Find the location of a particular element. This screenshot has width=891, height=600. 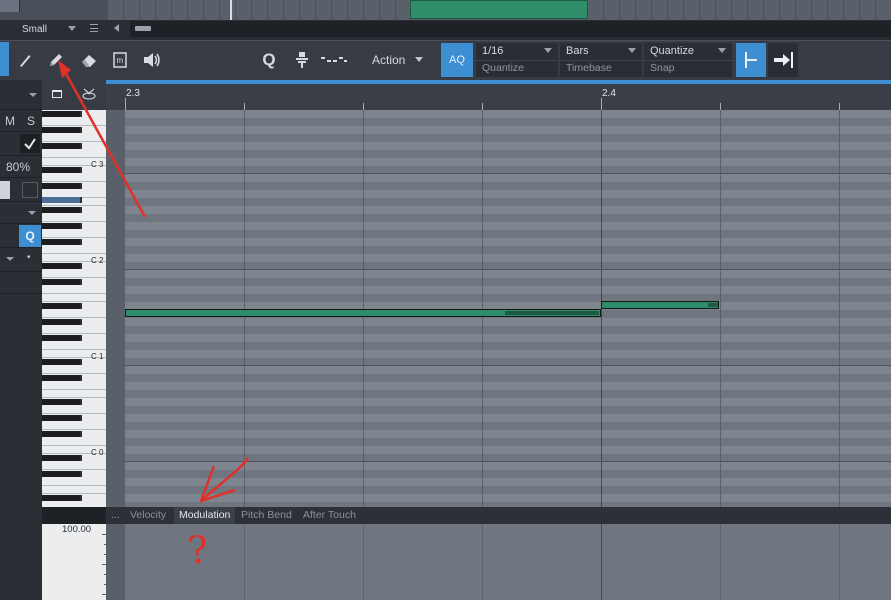

quantize-icon: Q is located at coordinates (269, 60).